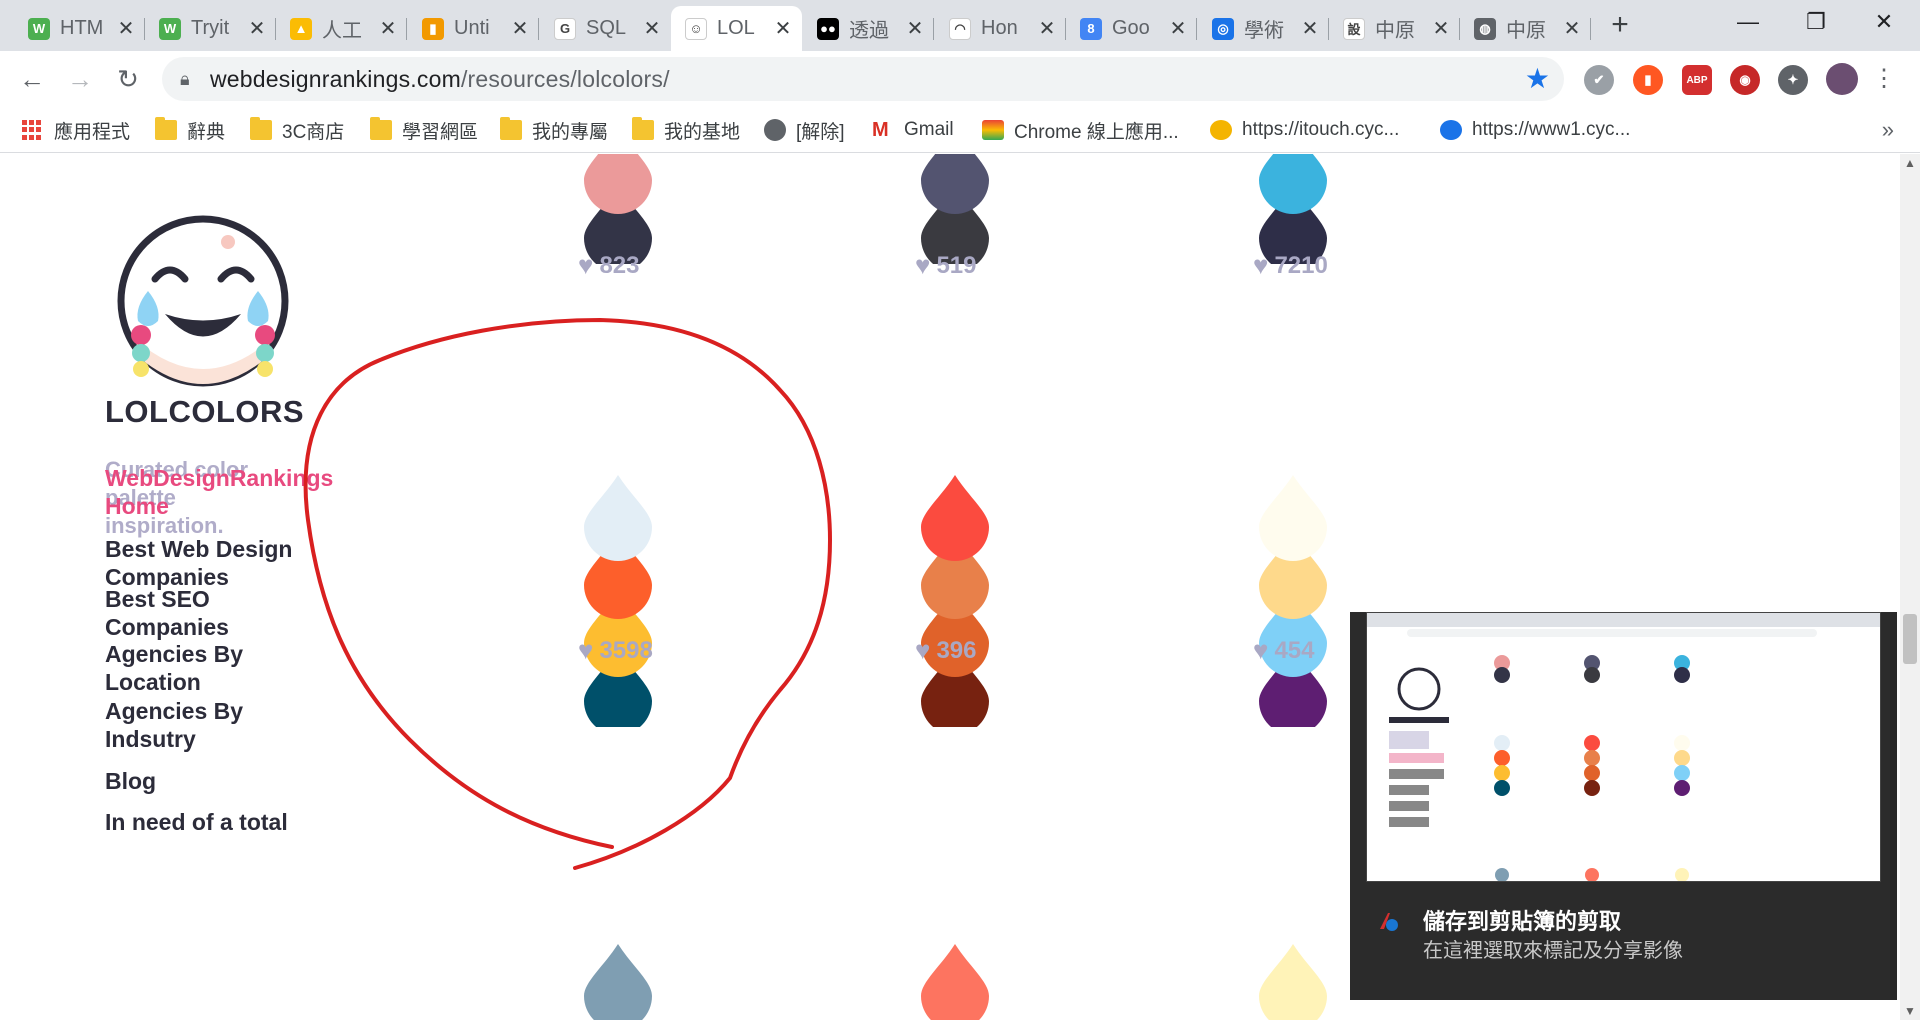  What do you see at coordinates (945, 265) in the screenshot?
I see `likes-count: ♥ 519` at bounding box center [945, 265].